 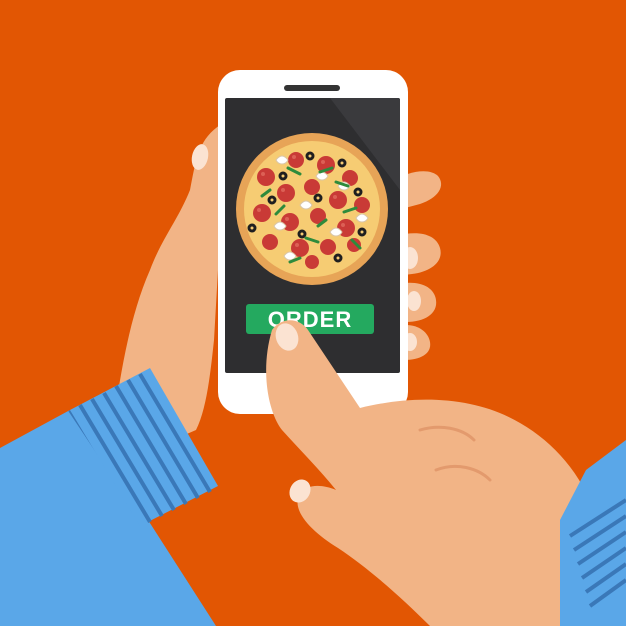 What do you see at coordinates (310, 319) in the screenshot?
I see `order-button: ORDER` at bounding box center [310, 319].